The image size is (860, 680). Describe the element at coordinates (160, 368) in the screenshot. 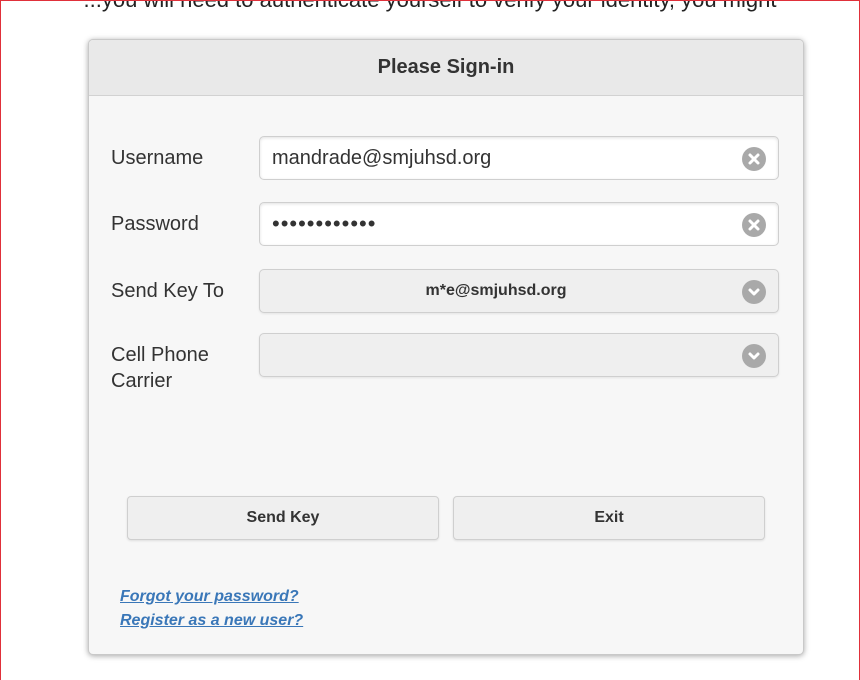

I see `cell-phone-carrier-label: Cell Phone Carrier` at that location.